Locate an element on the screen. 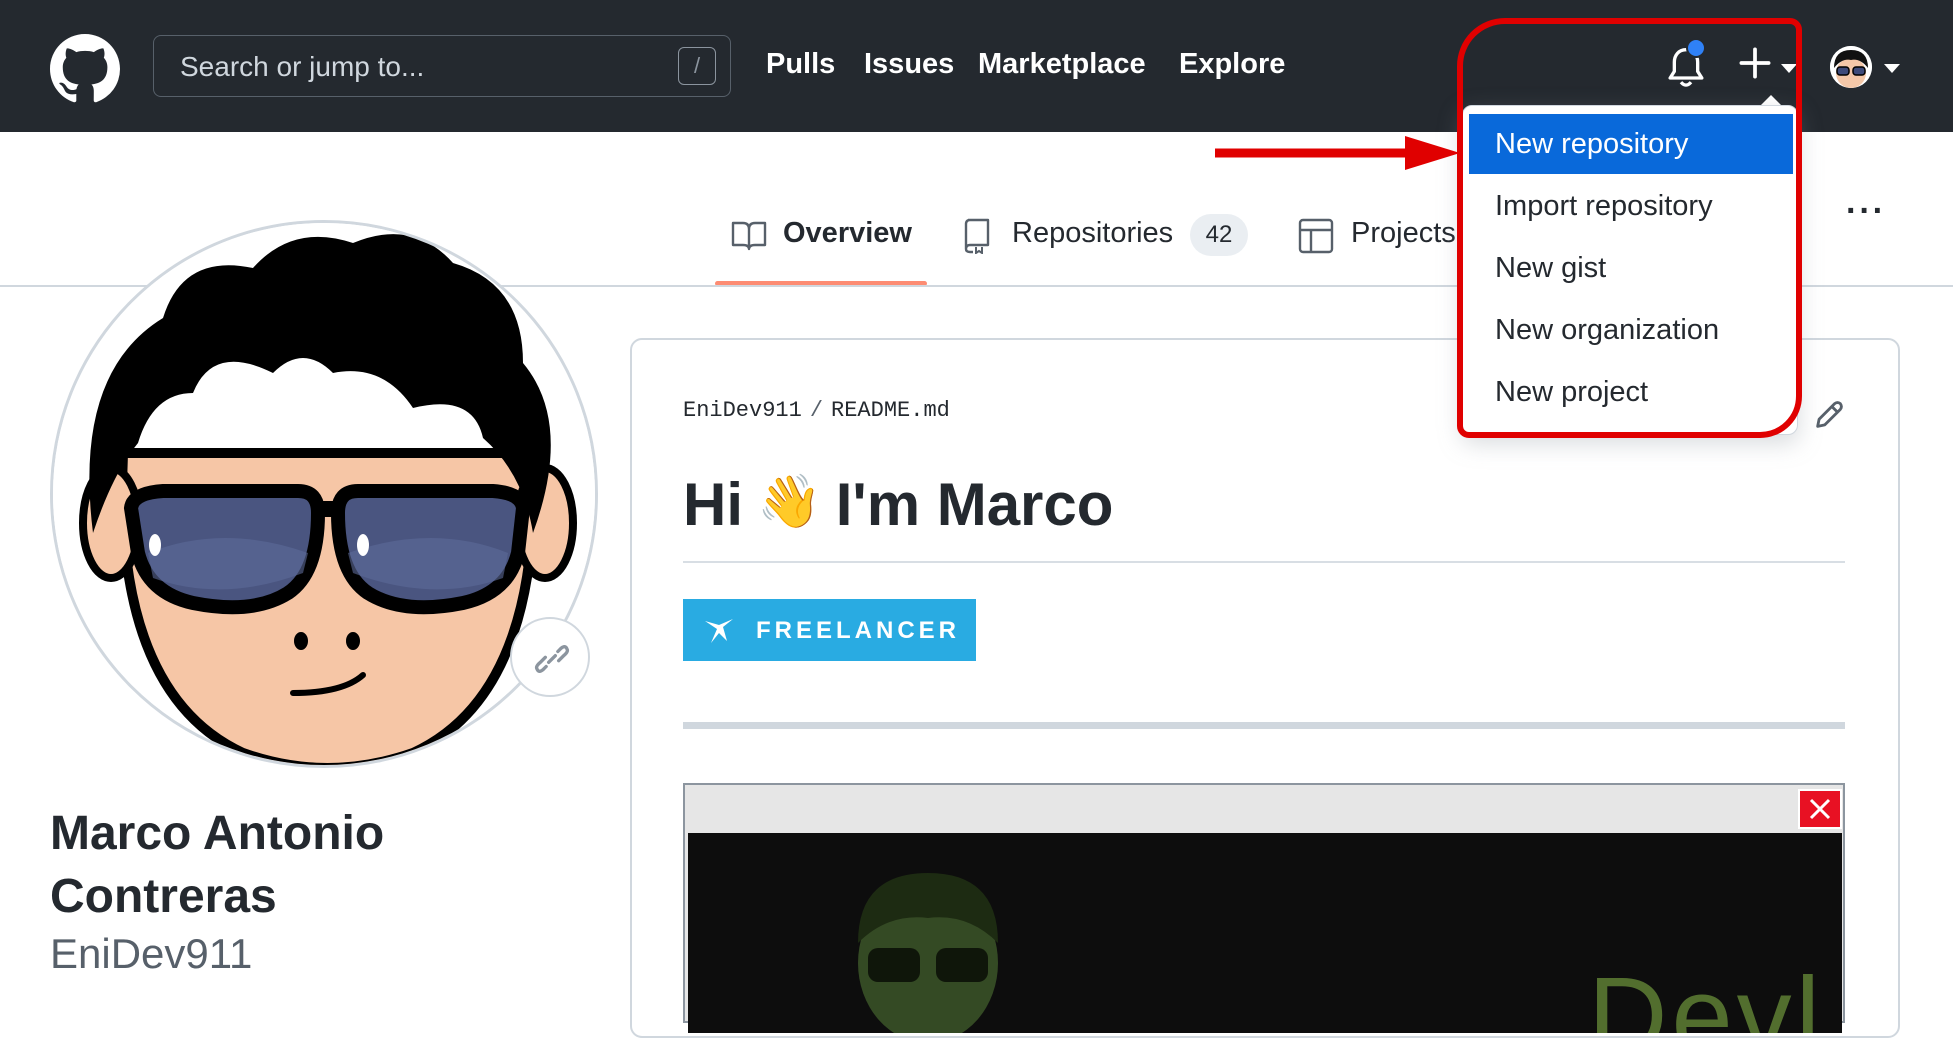 This screenshot has width=1953, height=1038. horizontal-rule is located at coordinates (1264, 725).